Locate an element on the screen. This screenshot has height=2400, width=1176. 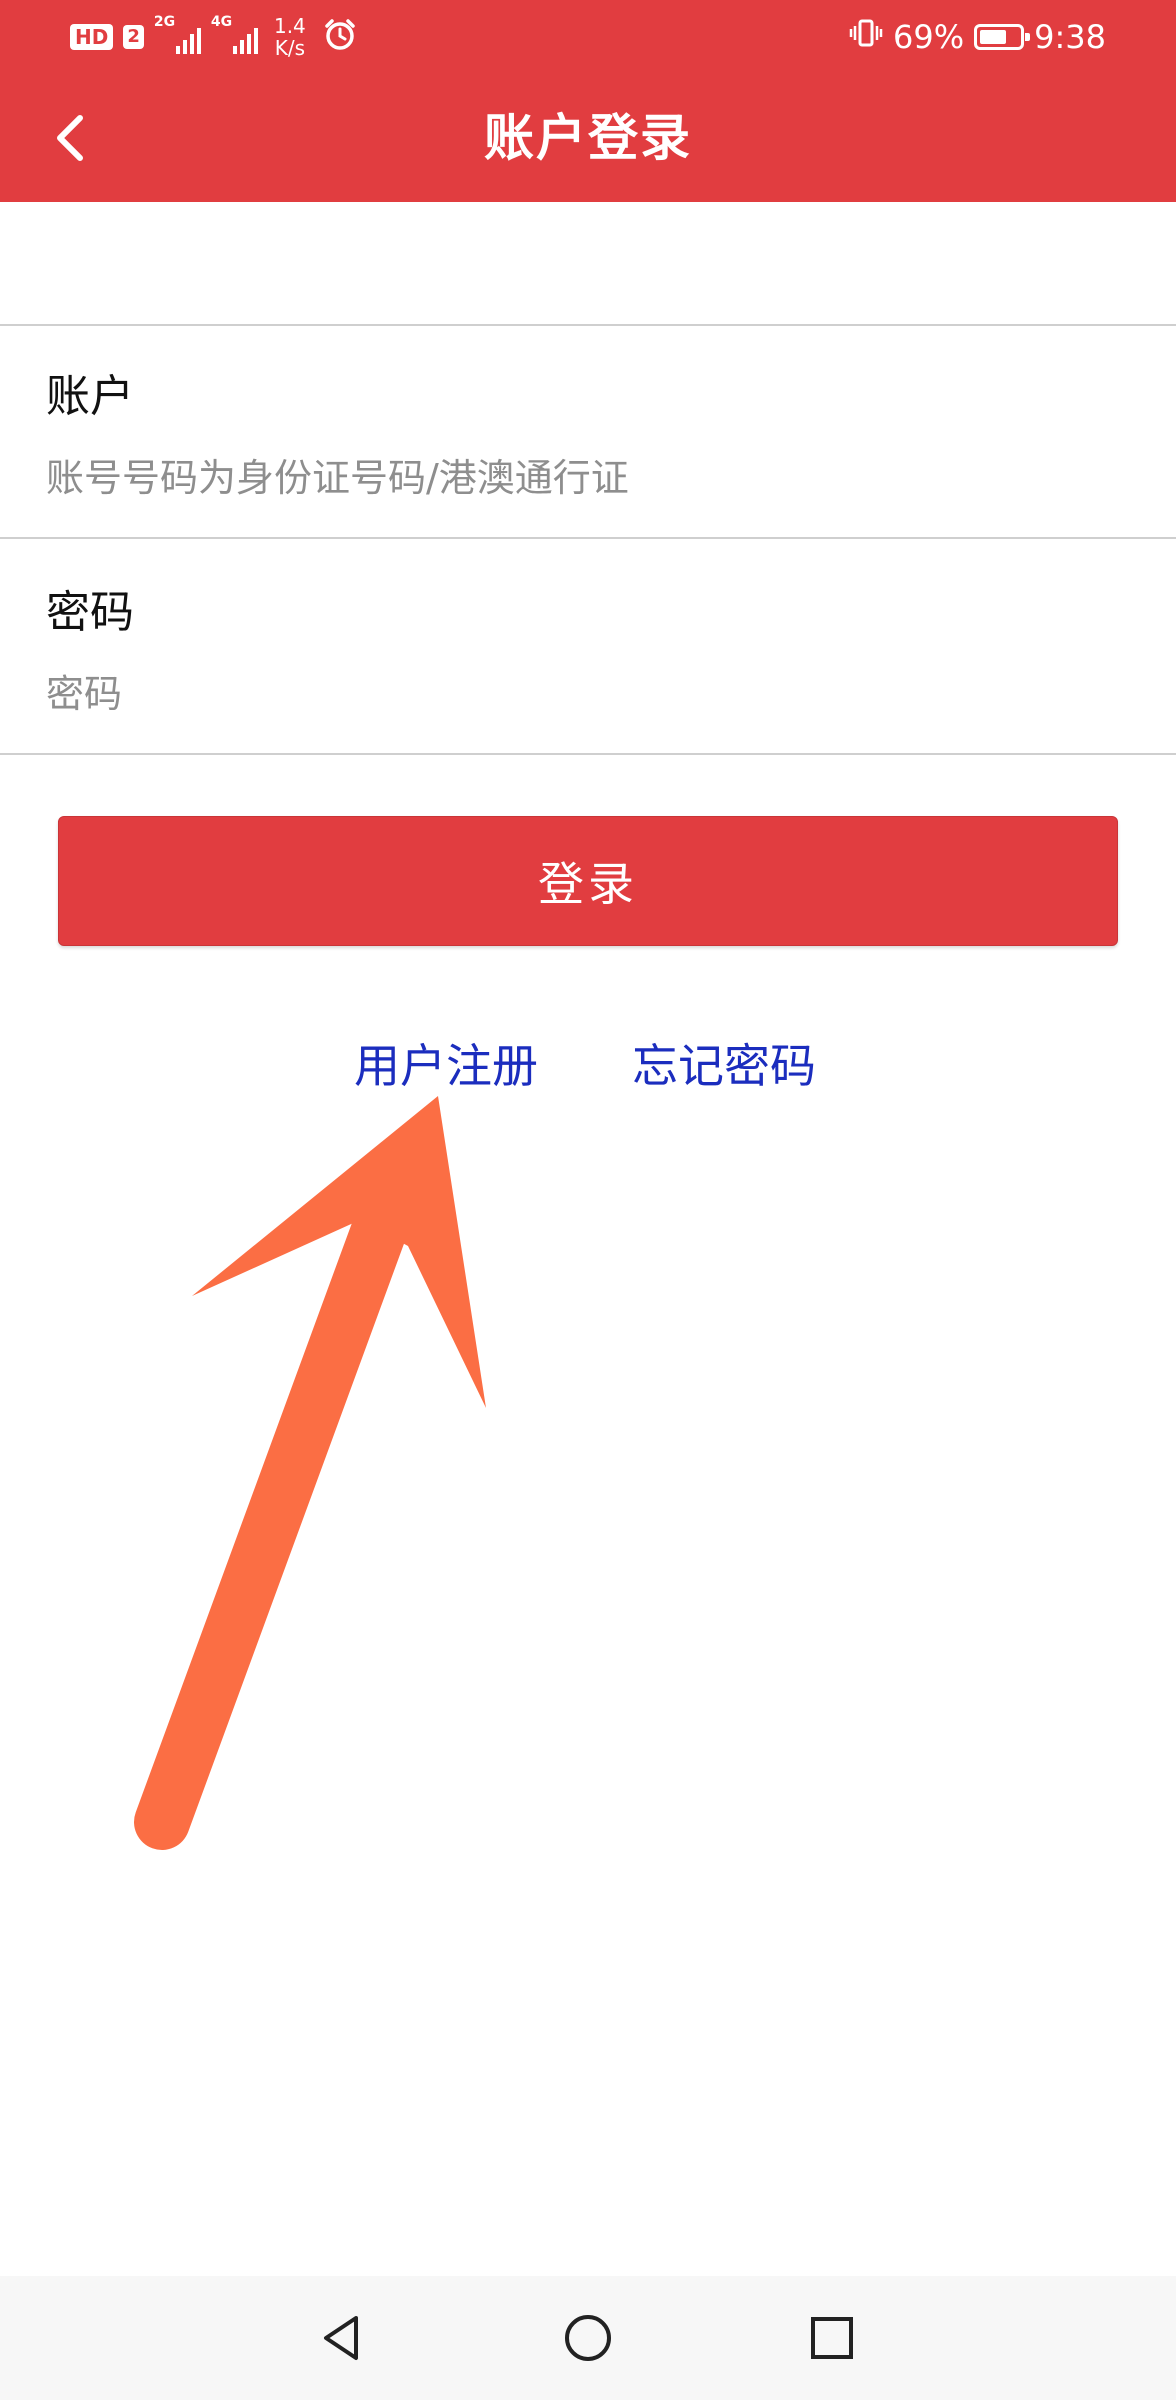
password-input is located at coordinates (591, 694).